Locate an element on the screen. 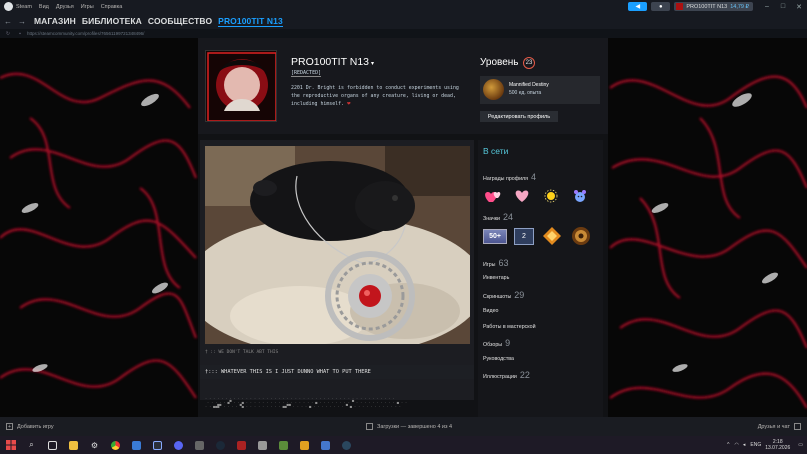 This screenshot has width=807, height=454. steam-logo-icon is located at coordinates (8, 6).